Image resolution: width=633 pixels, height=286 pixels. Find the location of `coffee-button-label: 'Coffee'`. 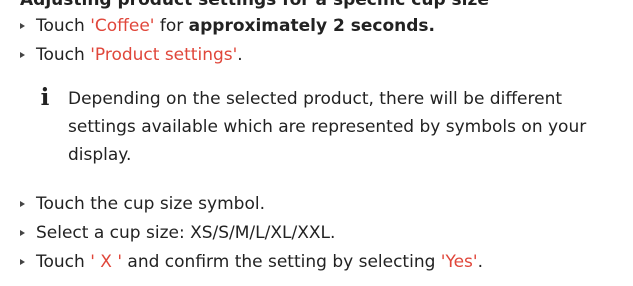

coffee-button-label: 'Coffee' is located at coordinates (122, 26).